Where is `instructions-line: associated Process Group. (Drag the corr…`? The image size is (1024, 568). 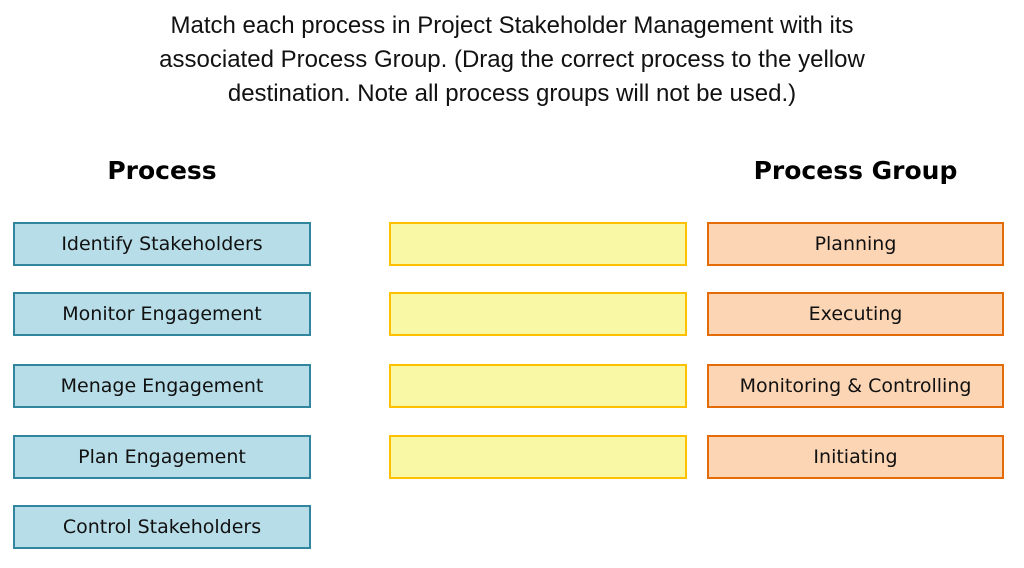 instructions-line: associated Process Group. (Drag the corr… is located at coordinates (512, 59).